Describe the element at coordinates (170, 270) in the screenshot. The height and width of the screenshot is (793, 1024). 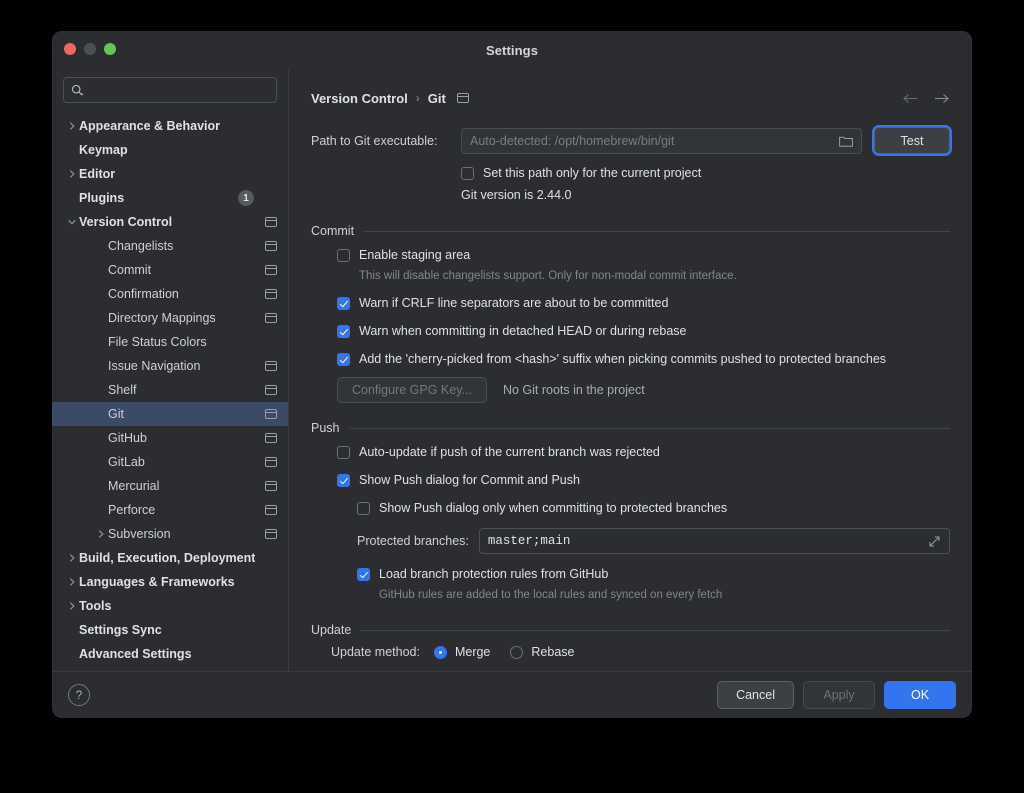
I see `sidebar-item-commit: Commit` at that location.